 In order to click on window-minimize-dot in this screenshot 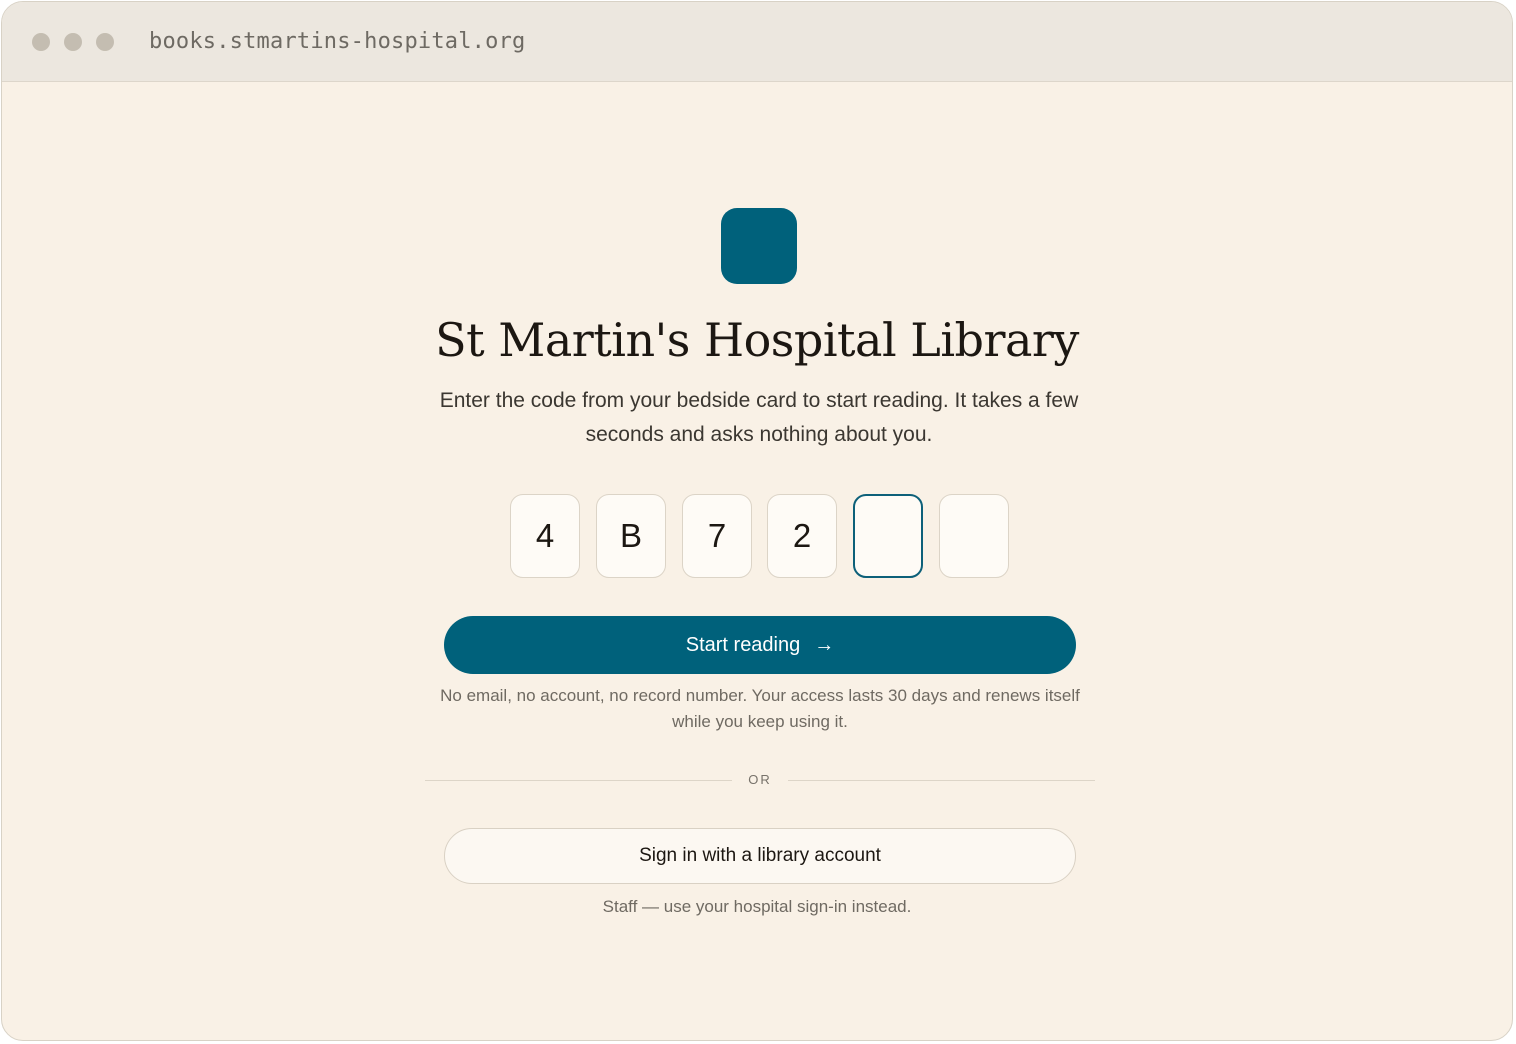, I will do `click(73, 42)`.